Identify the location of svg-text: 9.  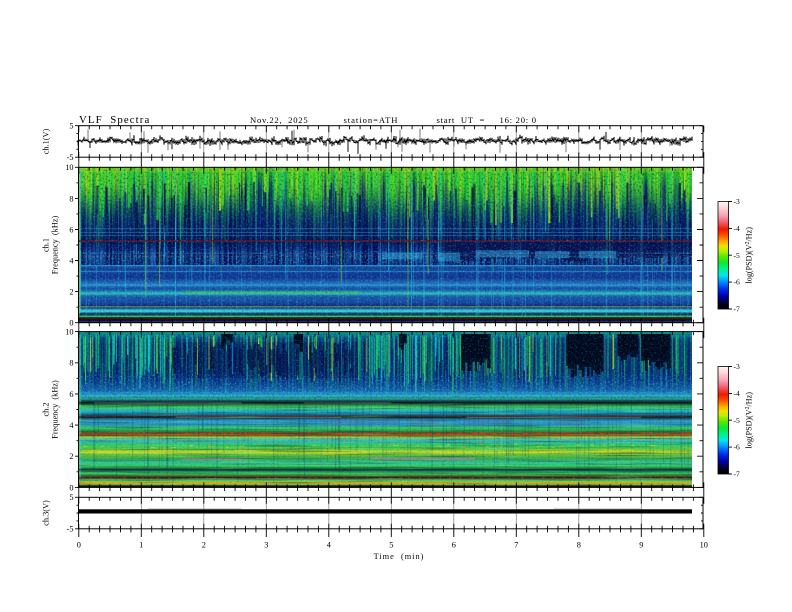
(641, 545).